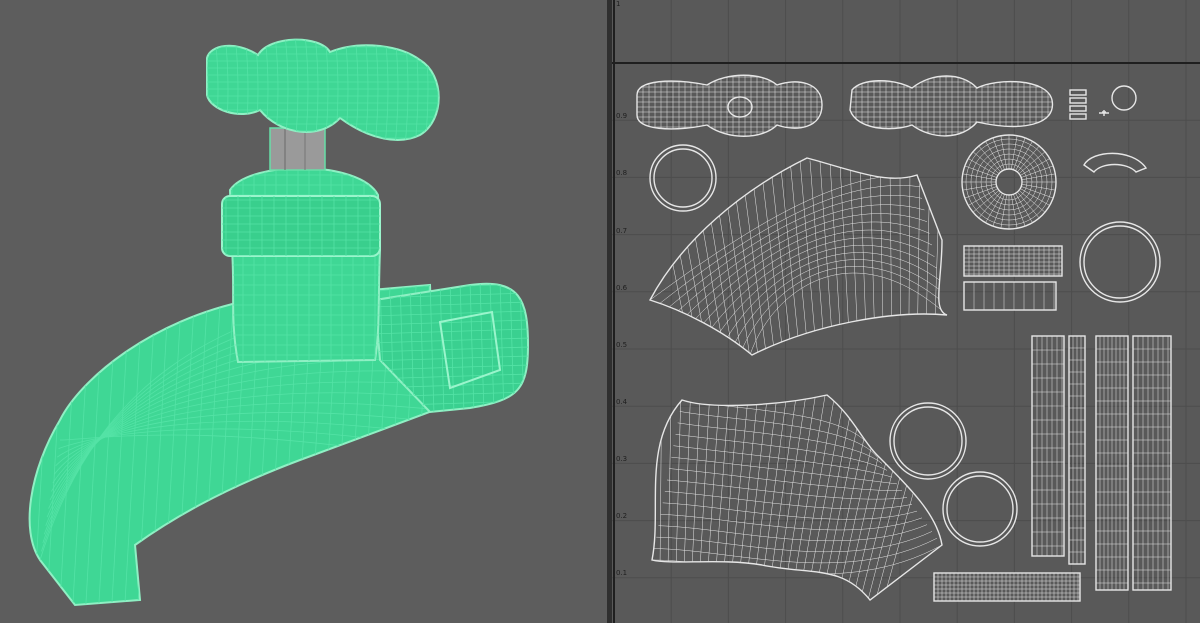 Image resolution: width=1200 pixels, height=623 pixels. I want to click on faucet-handle, so click(324, 90).